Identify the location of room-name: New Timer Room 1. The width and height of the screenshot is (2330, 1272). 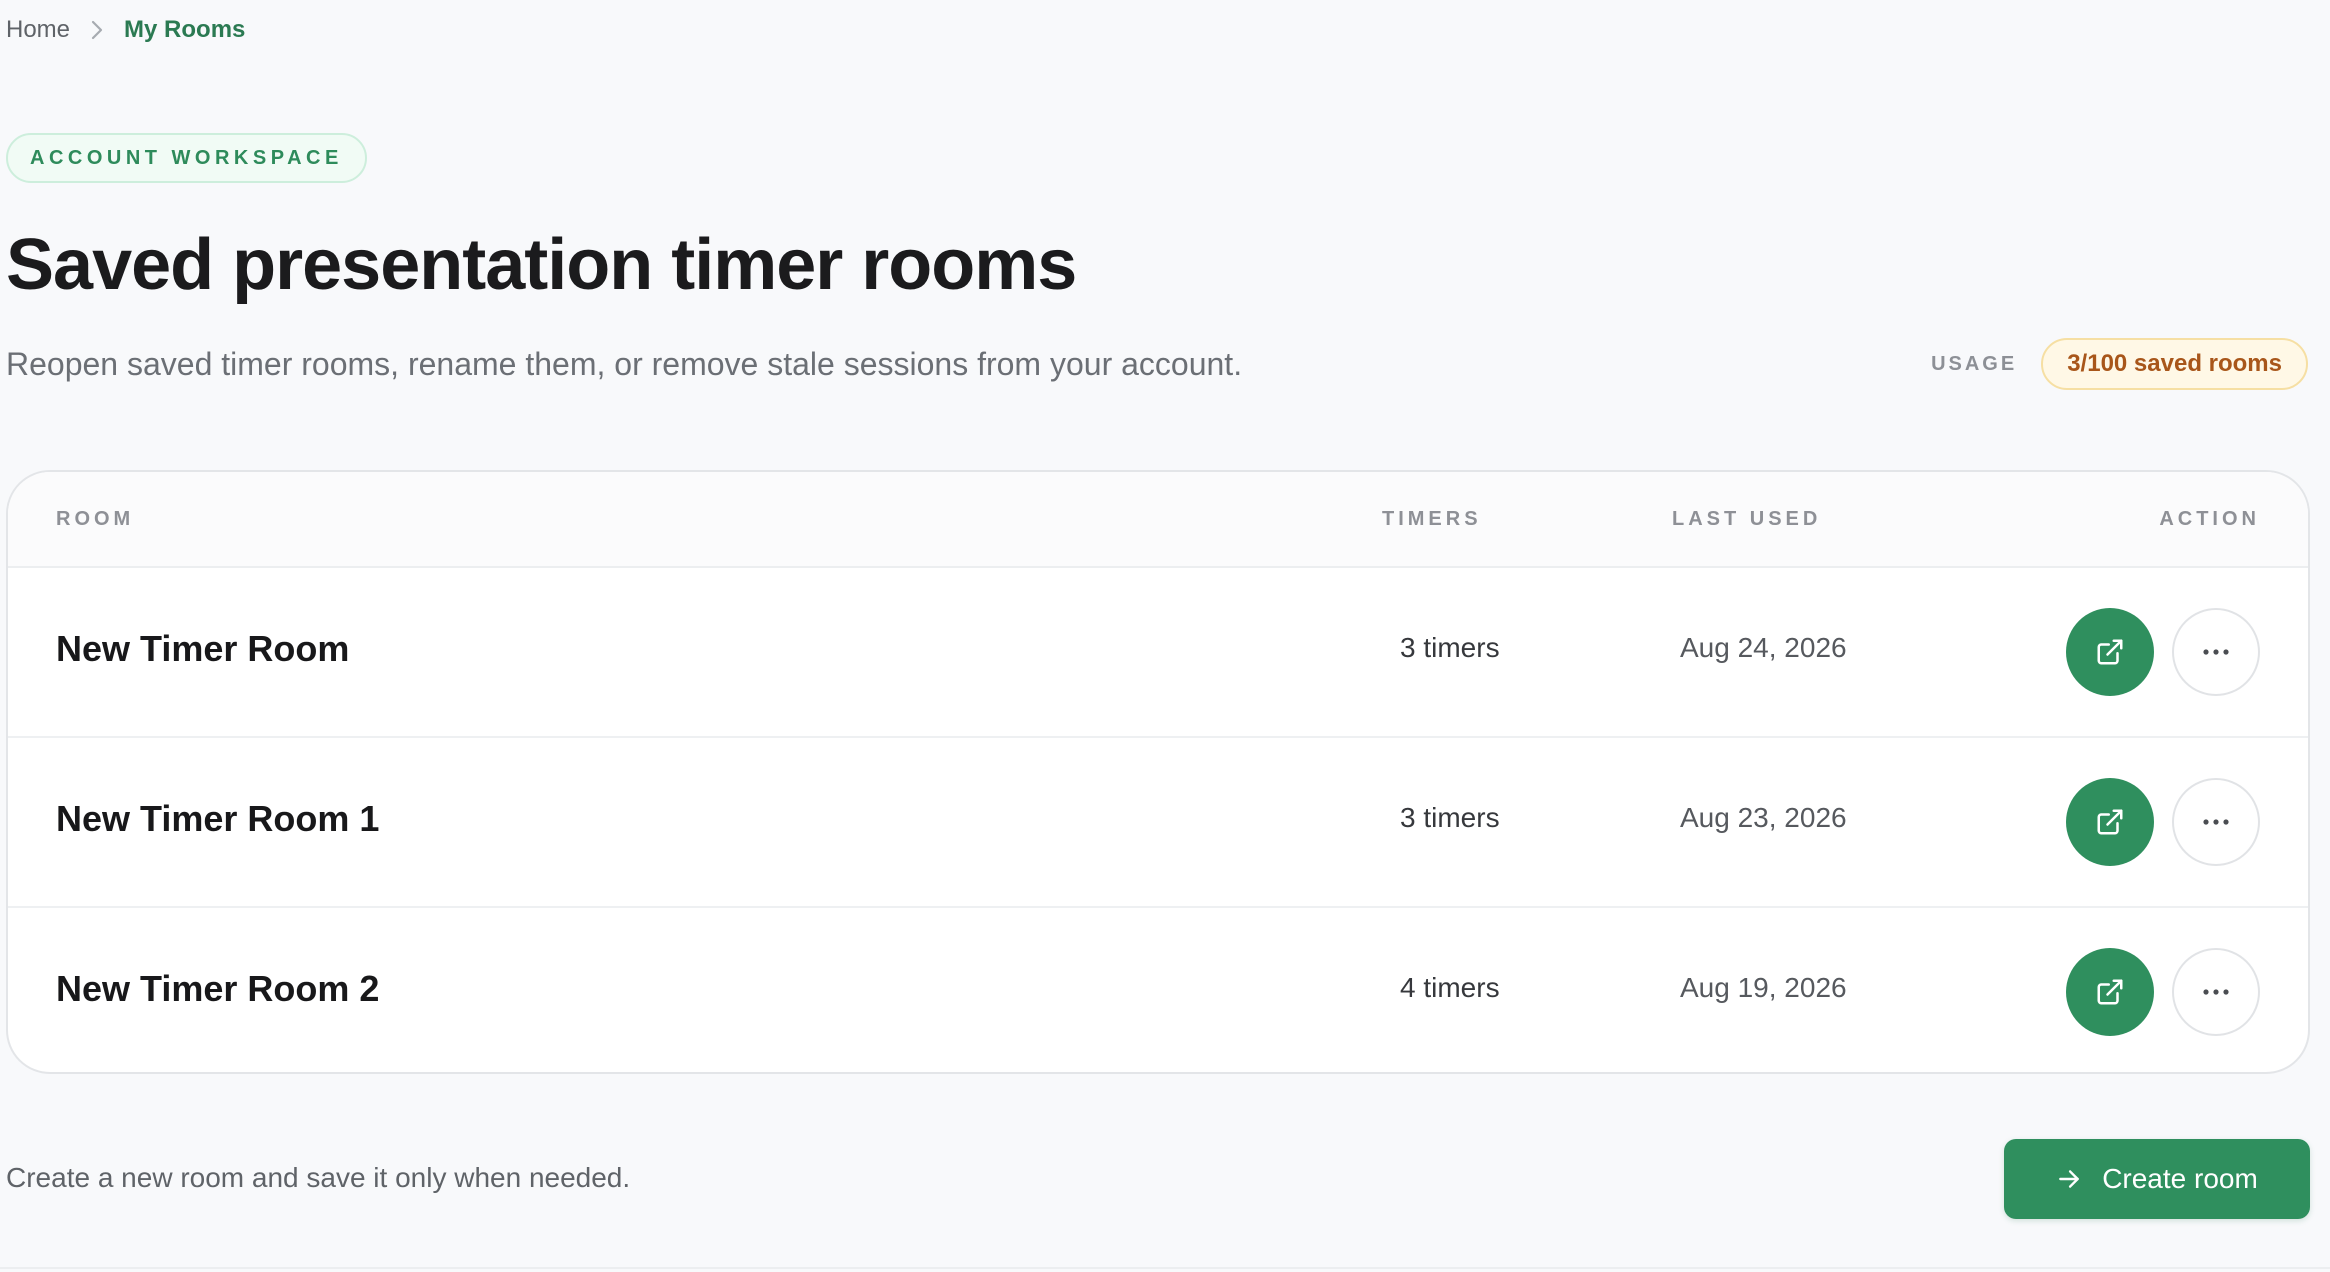
(218, 818).